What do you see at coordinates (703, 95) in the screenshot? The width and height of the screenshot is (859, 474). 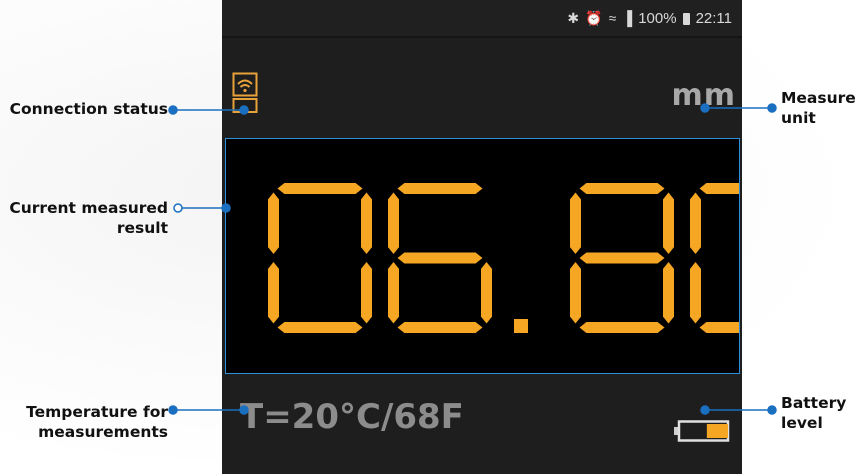 I see `measure-unit: mm` at bounding box center [703, 95].